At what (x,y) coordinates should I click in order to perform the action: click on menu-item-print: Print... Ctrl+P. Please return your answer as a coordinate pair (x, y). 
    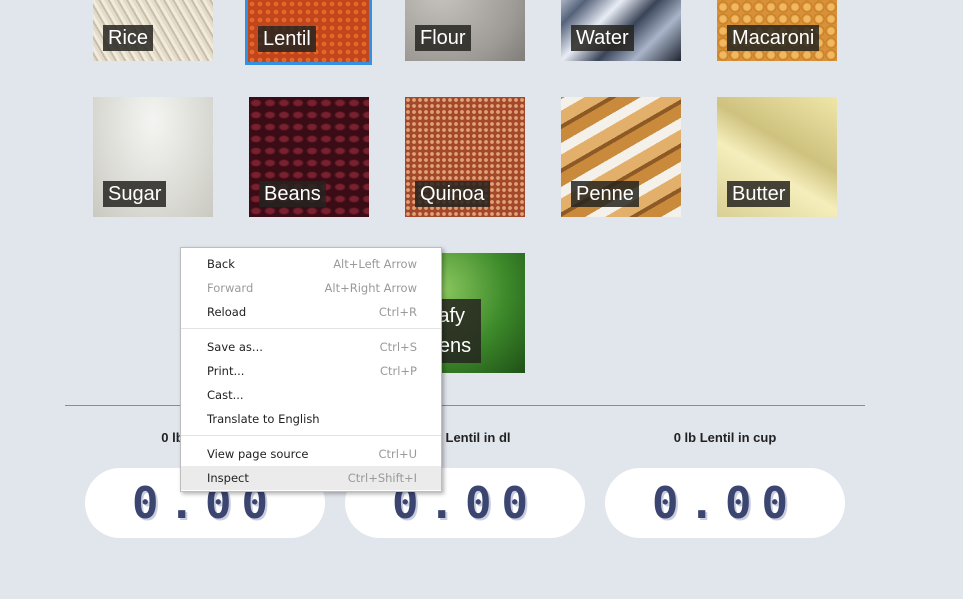
    Looking at the image, I should click on (311, 371).